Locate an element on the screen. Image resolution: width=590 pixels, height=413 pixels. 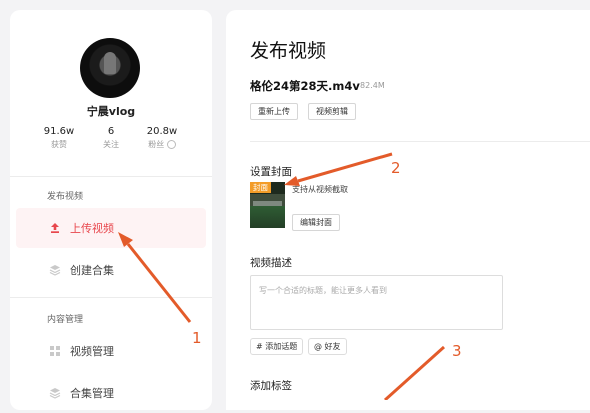
cover-tag: 封面 is located at coordinates (260, 187).